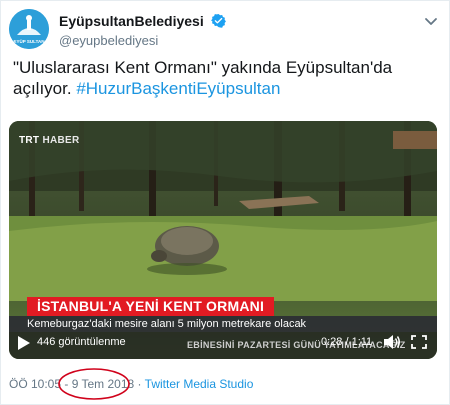 This screenshot has width=450, height=405. Describe the element at coordinates (392, 342) in the screenshot. I see `volume-icon` at that location.